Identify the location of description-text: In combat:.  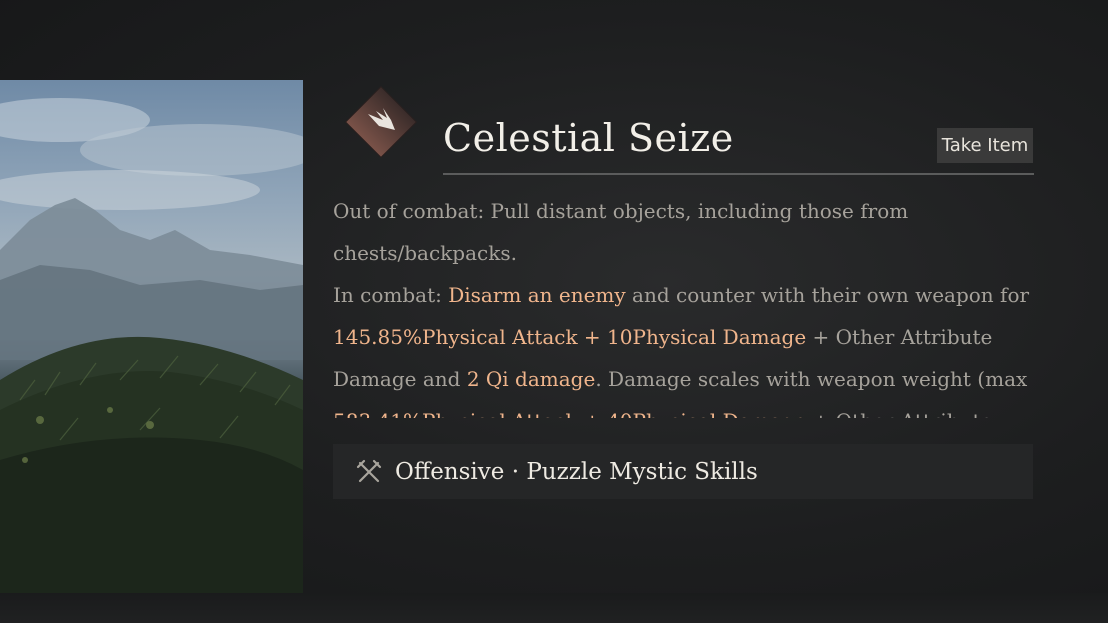
(391, 295).